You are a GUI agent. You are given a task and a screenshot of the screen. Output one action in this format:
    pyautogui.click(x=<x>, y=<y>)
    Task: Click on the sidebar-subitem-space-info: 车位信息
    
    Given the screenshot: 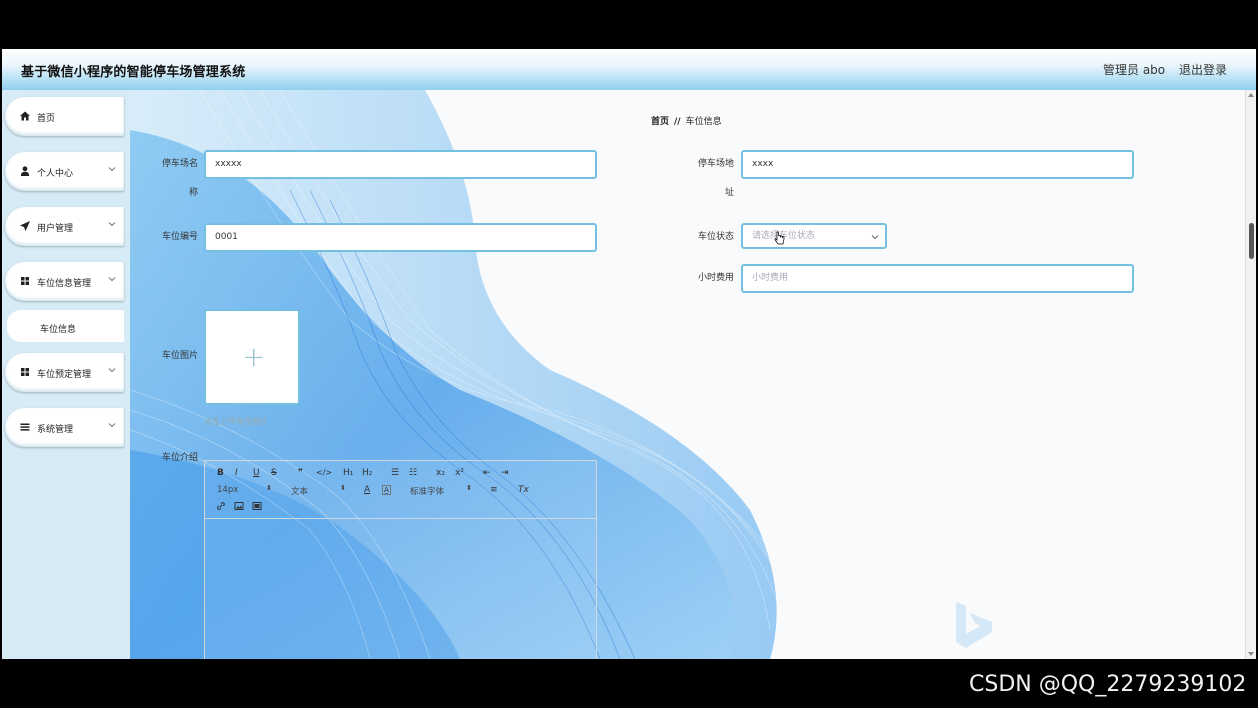 What is the action you would take?
    pyautogui.click(x=65, y=326)
    